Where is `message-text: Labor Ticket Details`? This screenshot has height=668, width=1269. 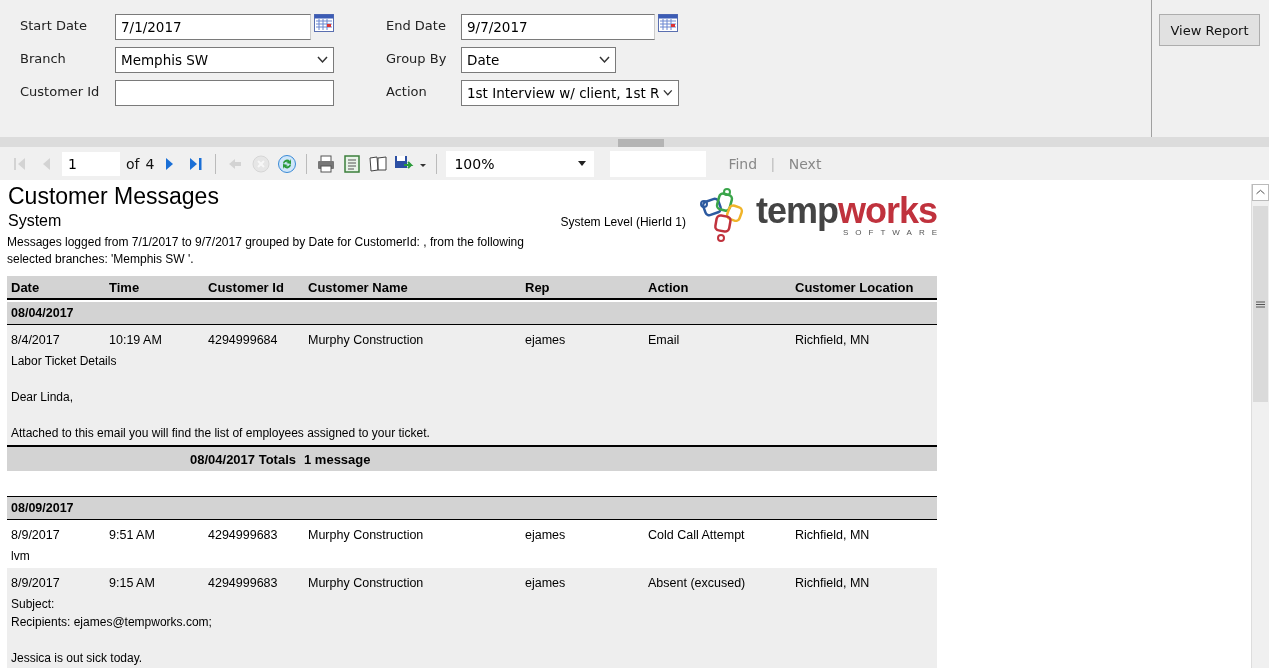
message-text: Labor Ticket Details is located at coordinates (63, 361).